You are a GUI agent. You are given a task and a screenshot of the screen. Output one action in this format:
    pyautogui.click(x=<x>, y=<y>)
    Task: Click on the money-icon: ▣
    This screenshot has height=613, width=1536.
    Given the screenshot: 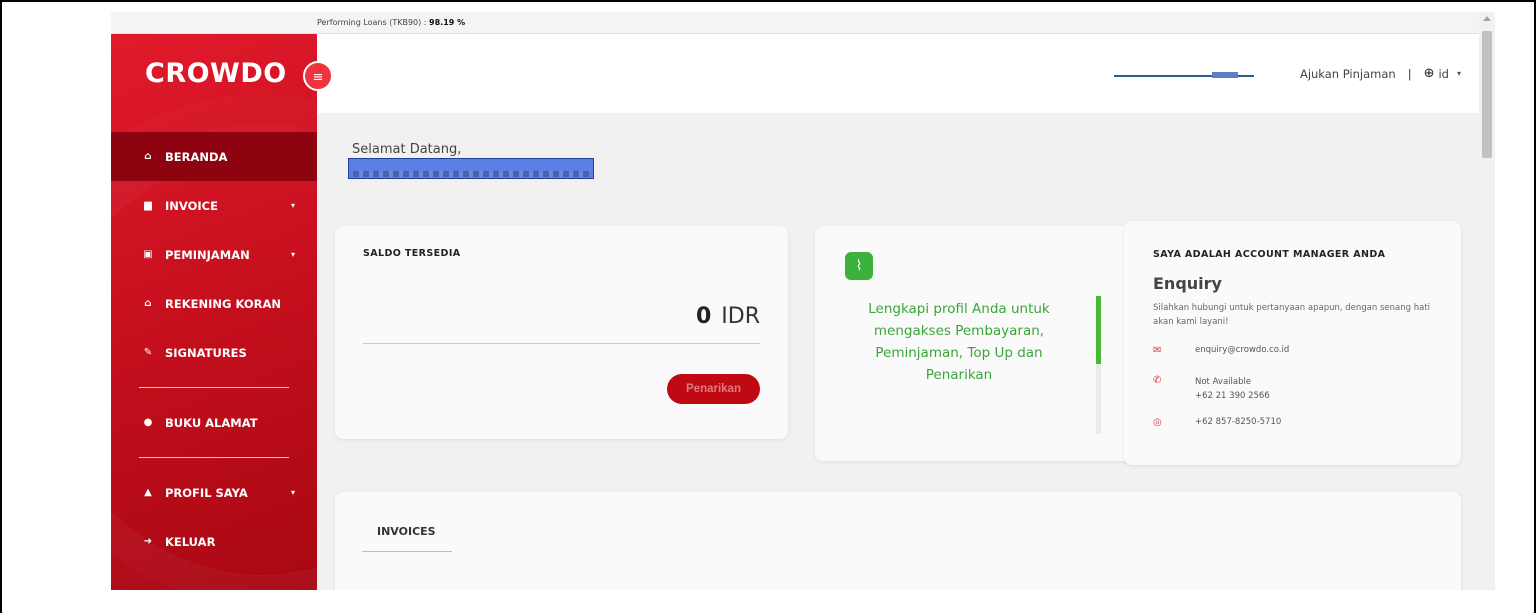 What is the action you would take?
    pyautogui.click(x=148, y=254)
    